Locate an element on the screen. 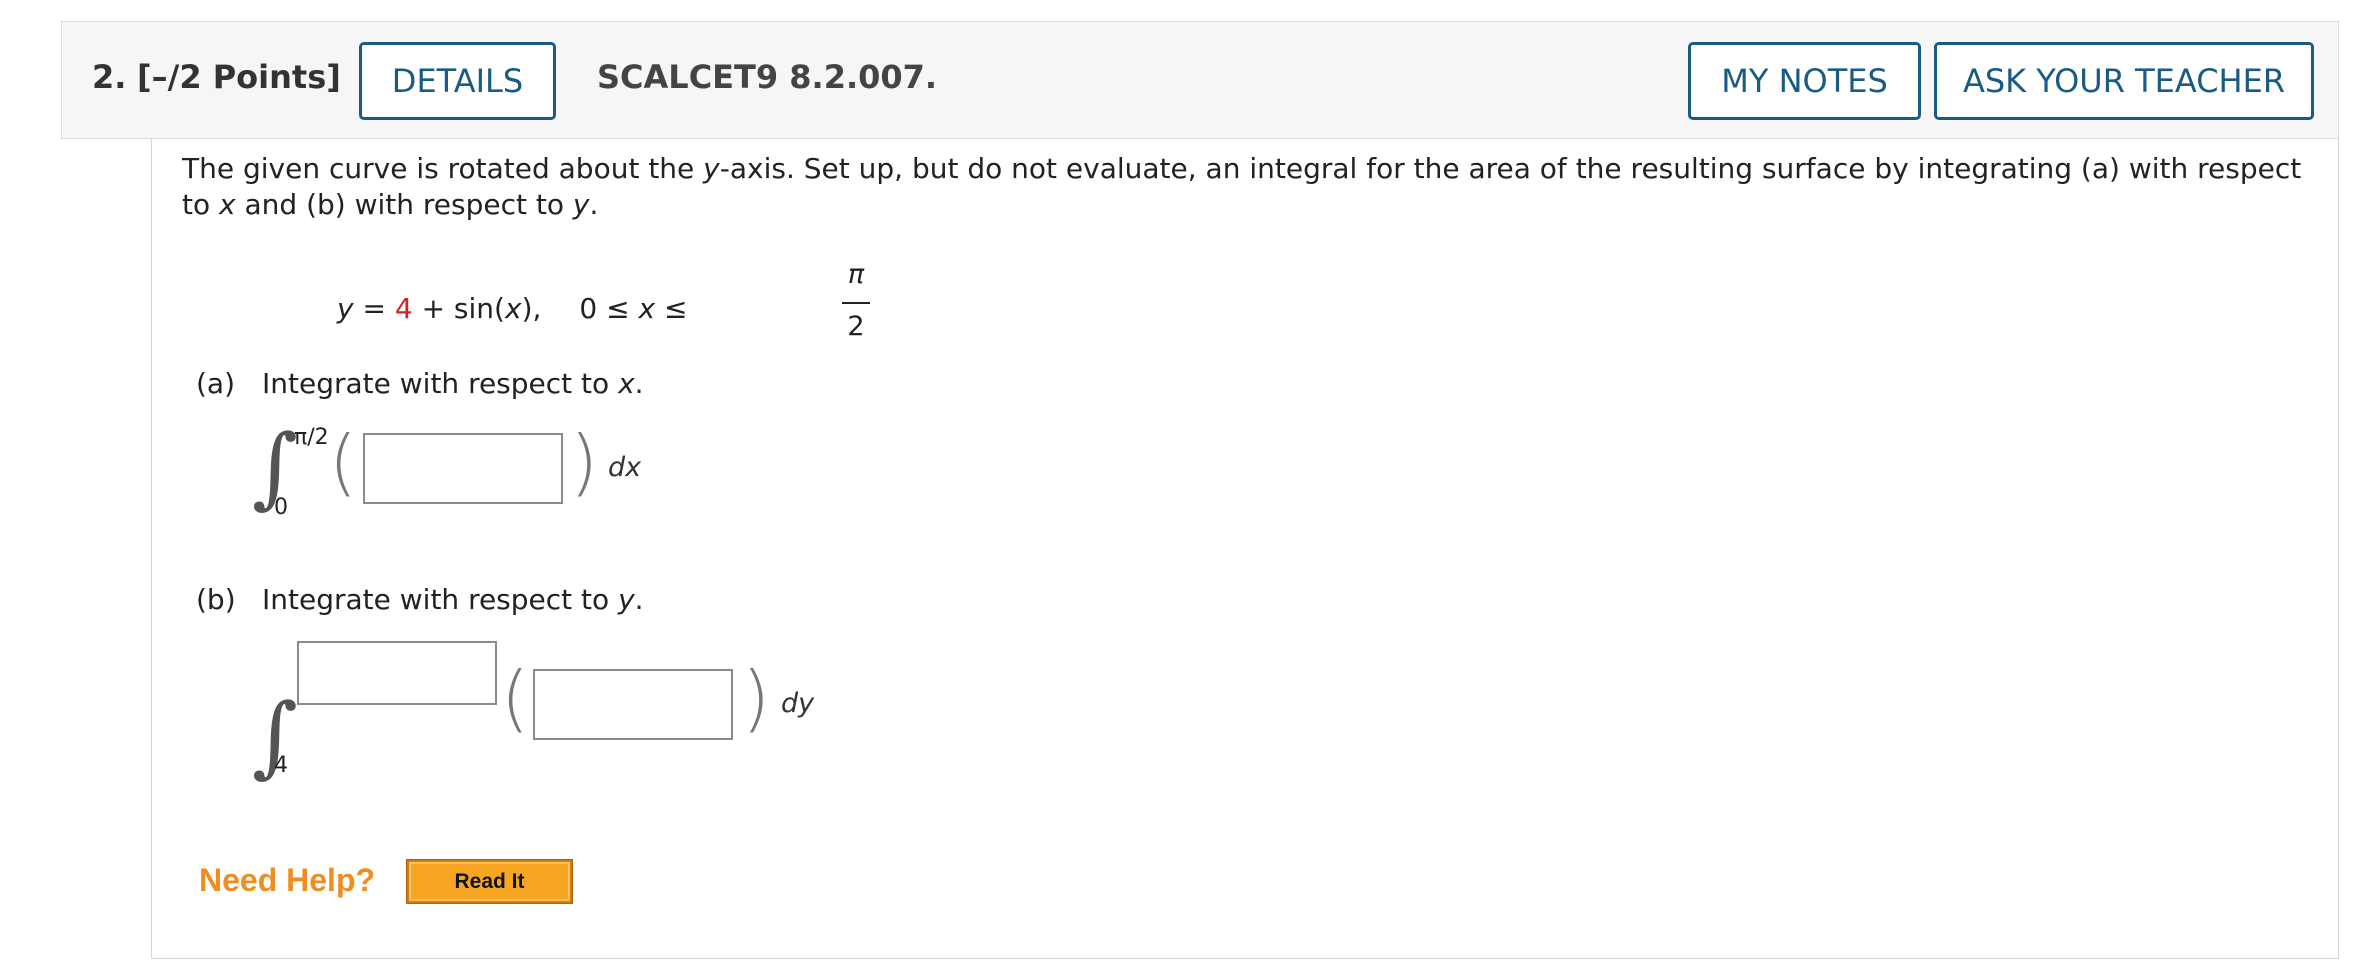 The height and width of the screenshot is (963, 2360). part-a-integrand-input is located at coordinates (463, 468).